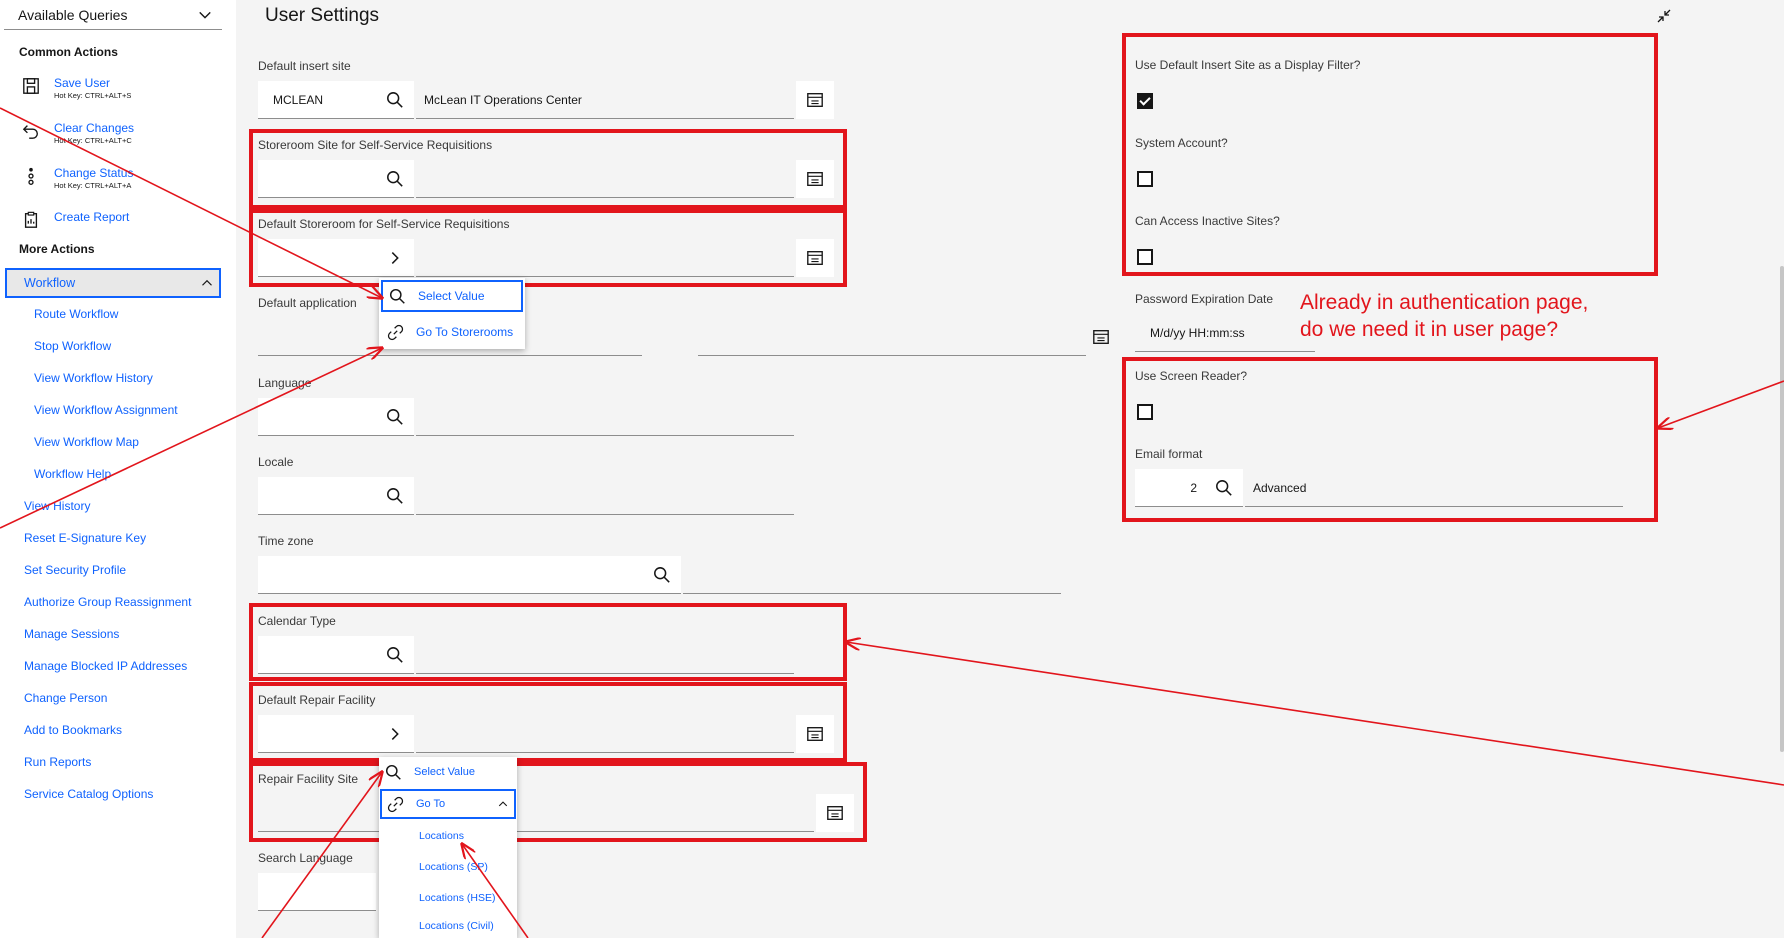 Image resolution: width=1784 pixels, height=938 pixels. I want to click on screen-reader-checkbox, so click(1145, 412).